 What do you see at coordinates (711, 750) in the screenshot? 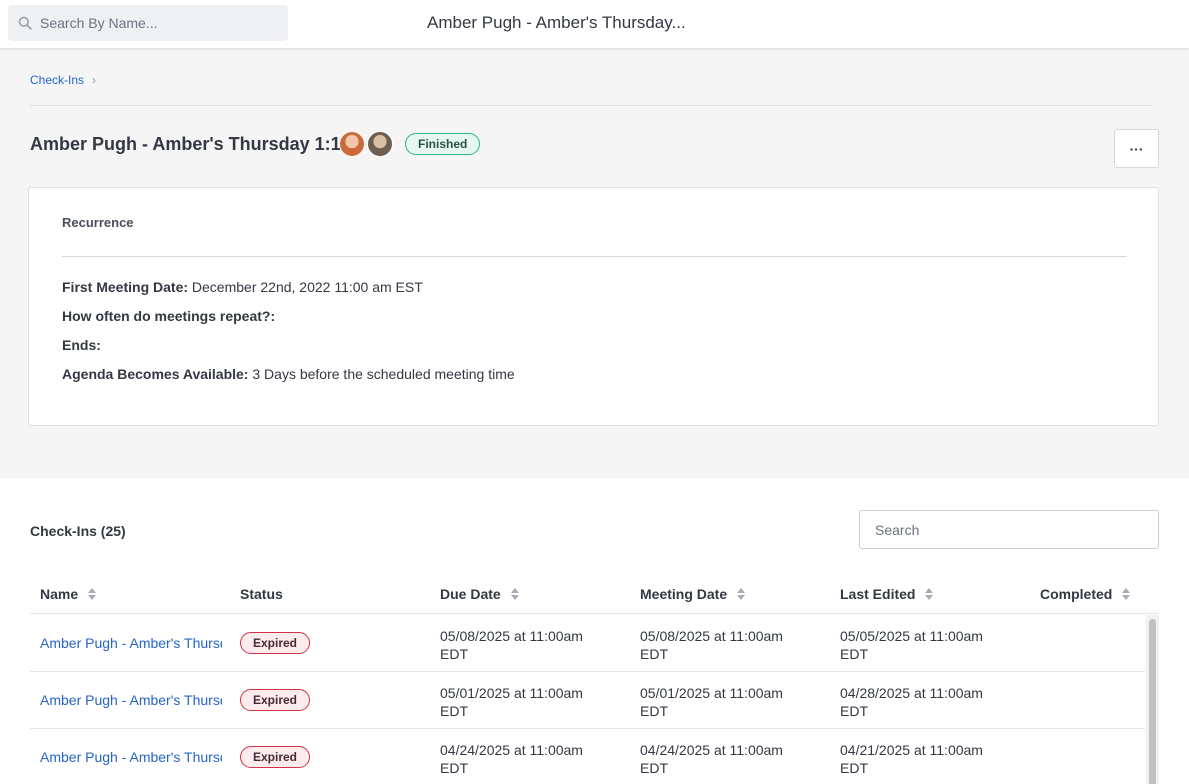
I see `meeting-date-line: 04/24/2025 at 11:00am` at bounding box center [711, 750].